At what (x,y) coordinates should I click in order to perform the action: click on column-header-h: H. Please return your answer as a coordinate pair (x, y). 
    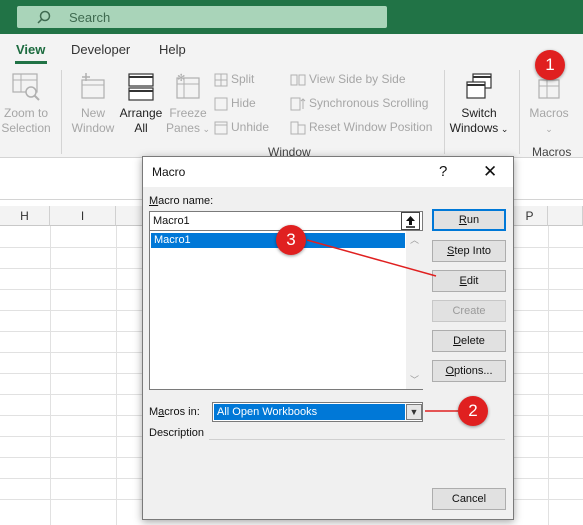
    Looking at the image, I should click on (25, 216).